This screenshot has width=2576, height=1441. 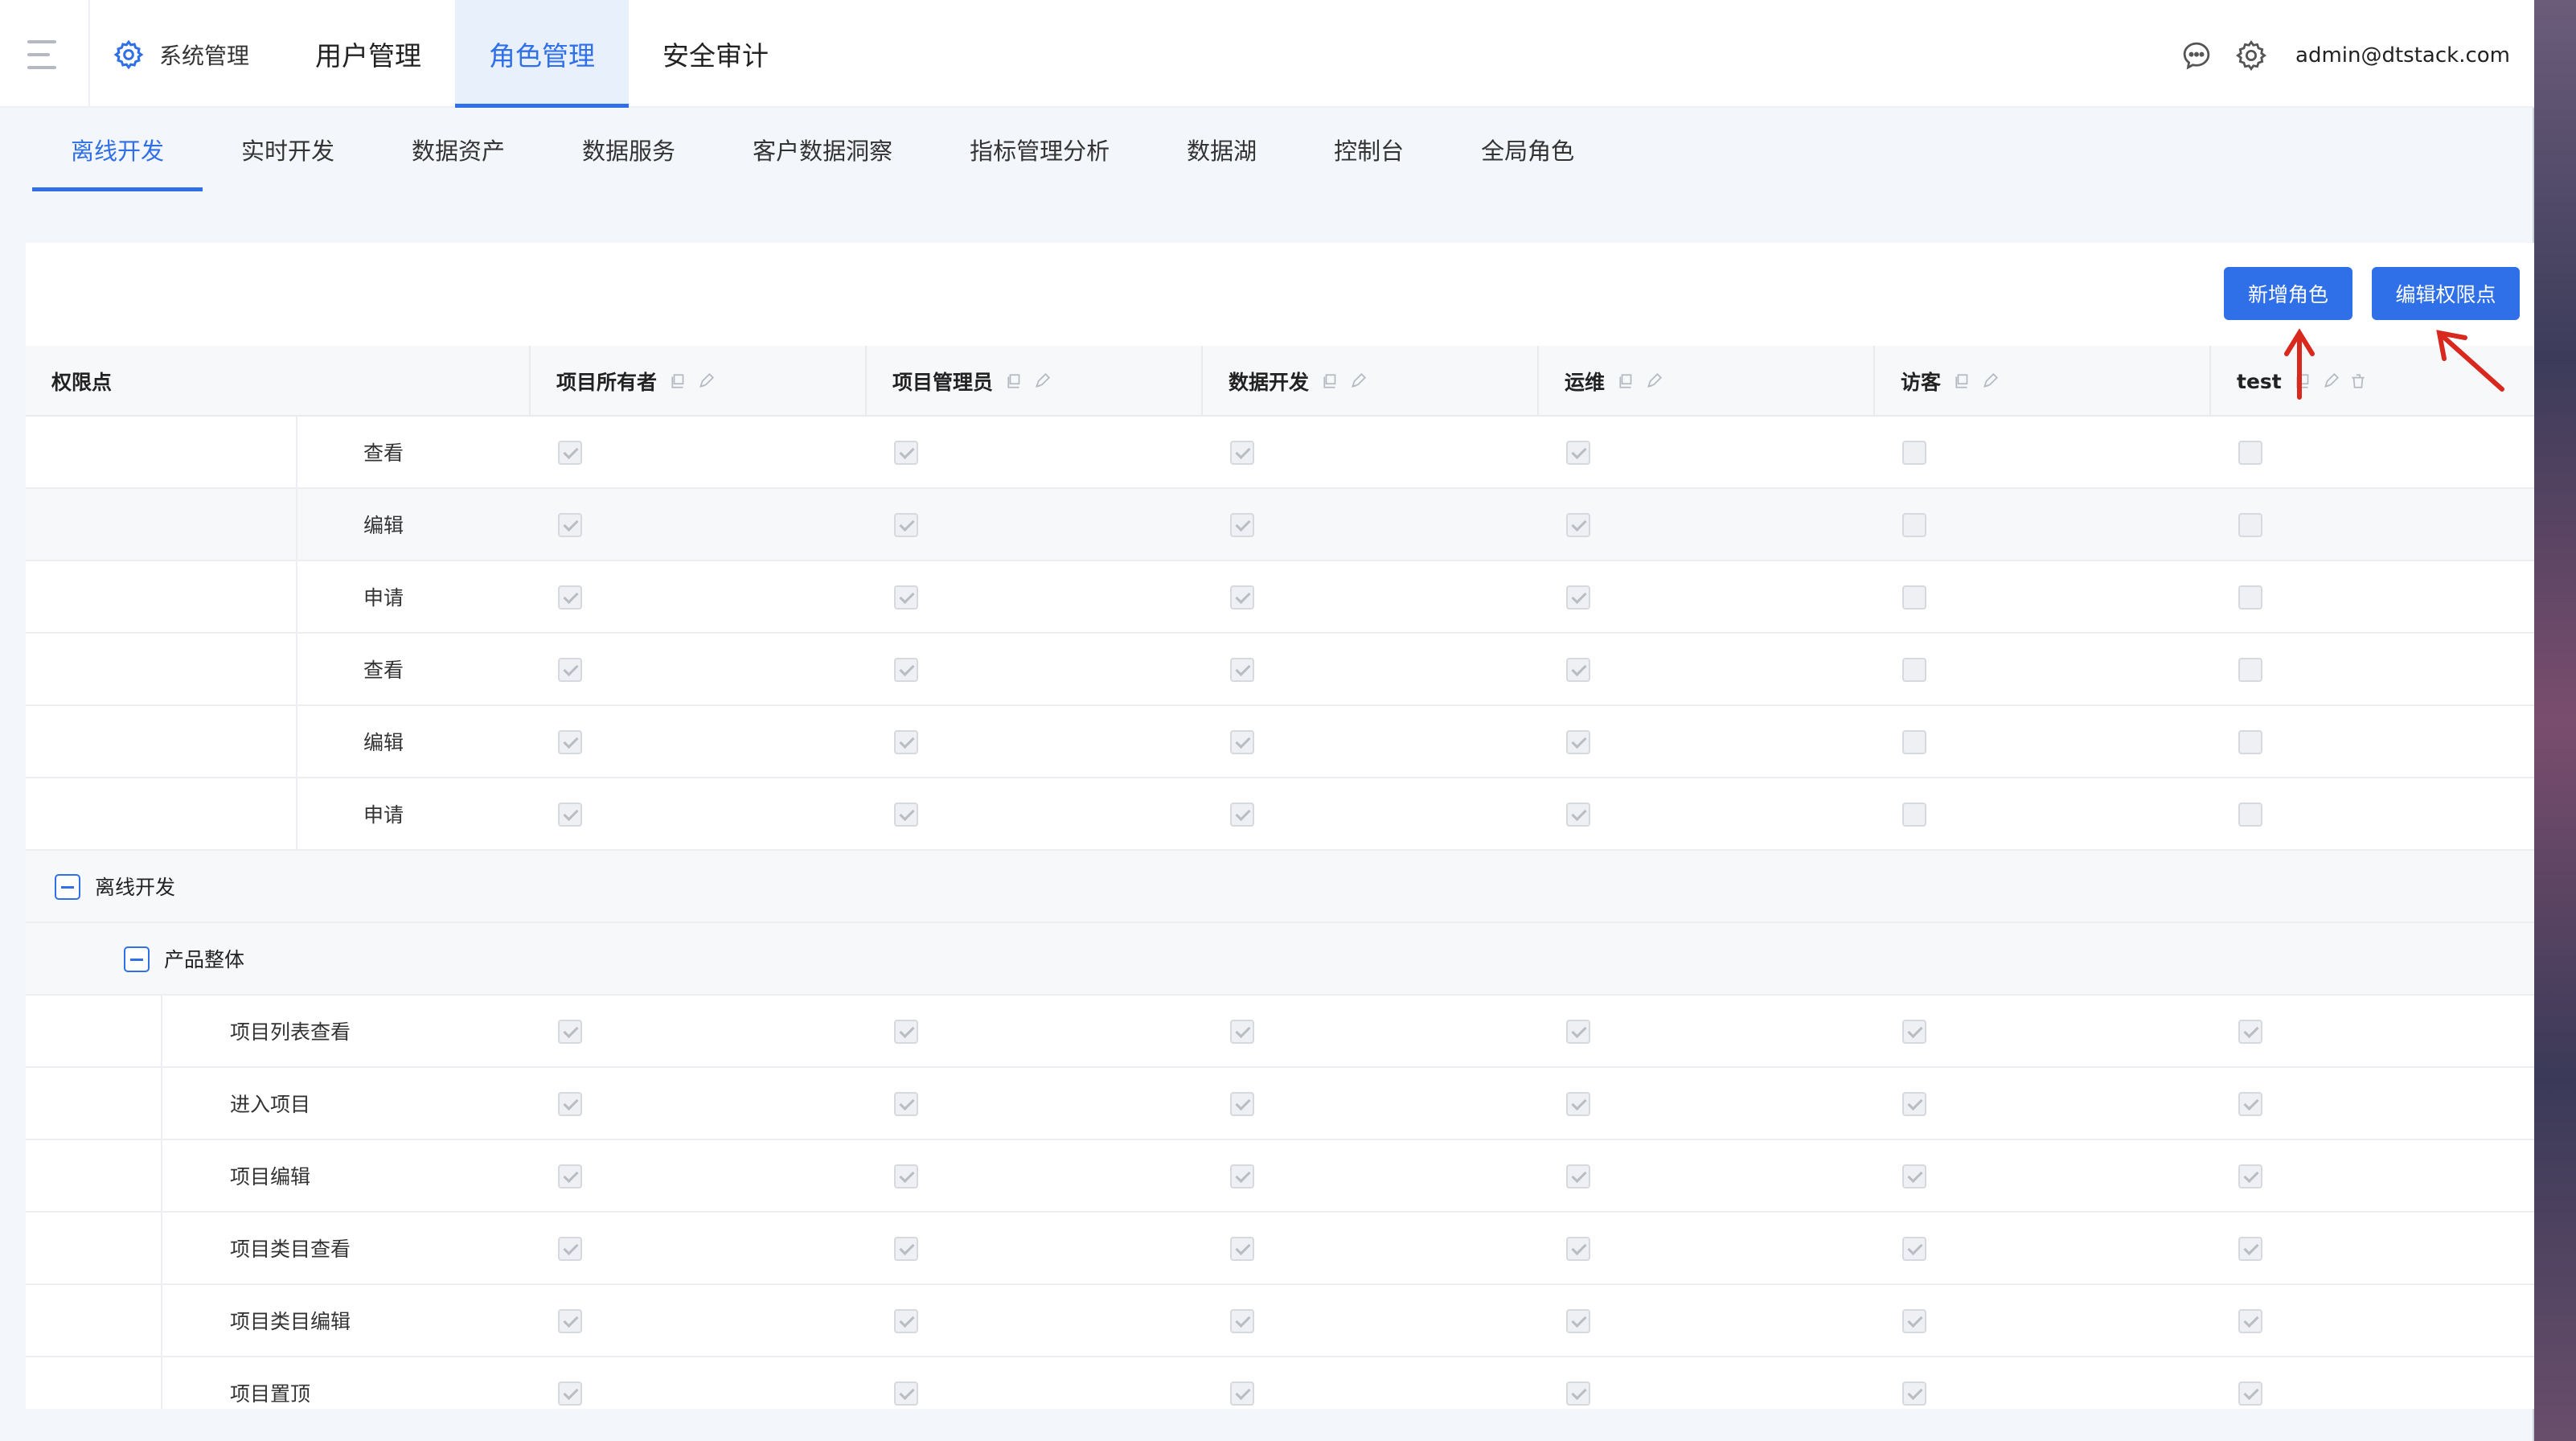 What do you see at coordinates (204, 56) in the screenshot?
I see `system-management-label: 系统管理` at bounding box center [204, 56].